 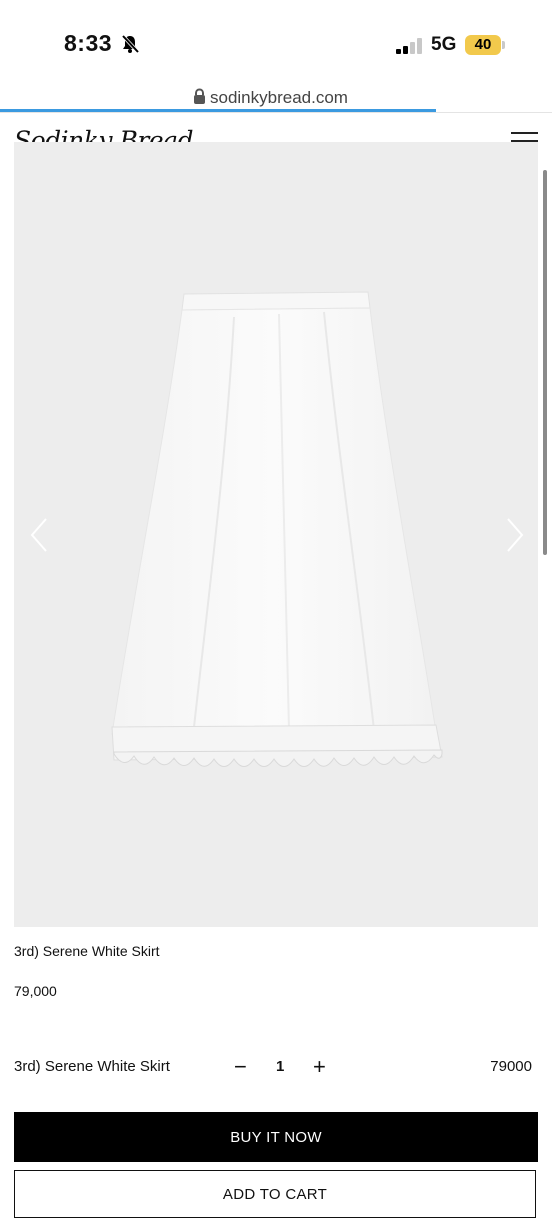 What do you see at coordinates (276, 1137) in the screenshot?
I see `buy-now-button: BUY IT NOW` at bounding box center [276, 1137].